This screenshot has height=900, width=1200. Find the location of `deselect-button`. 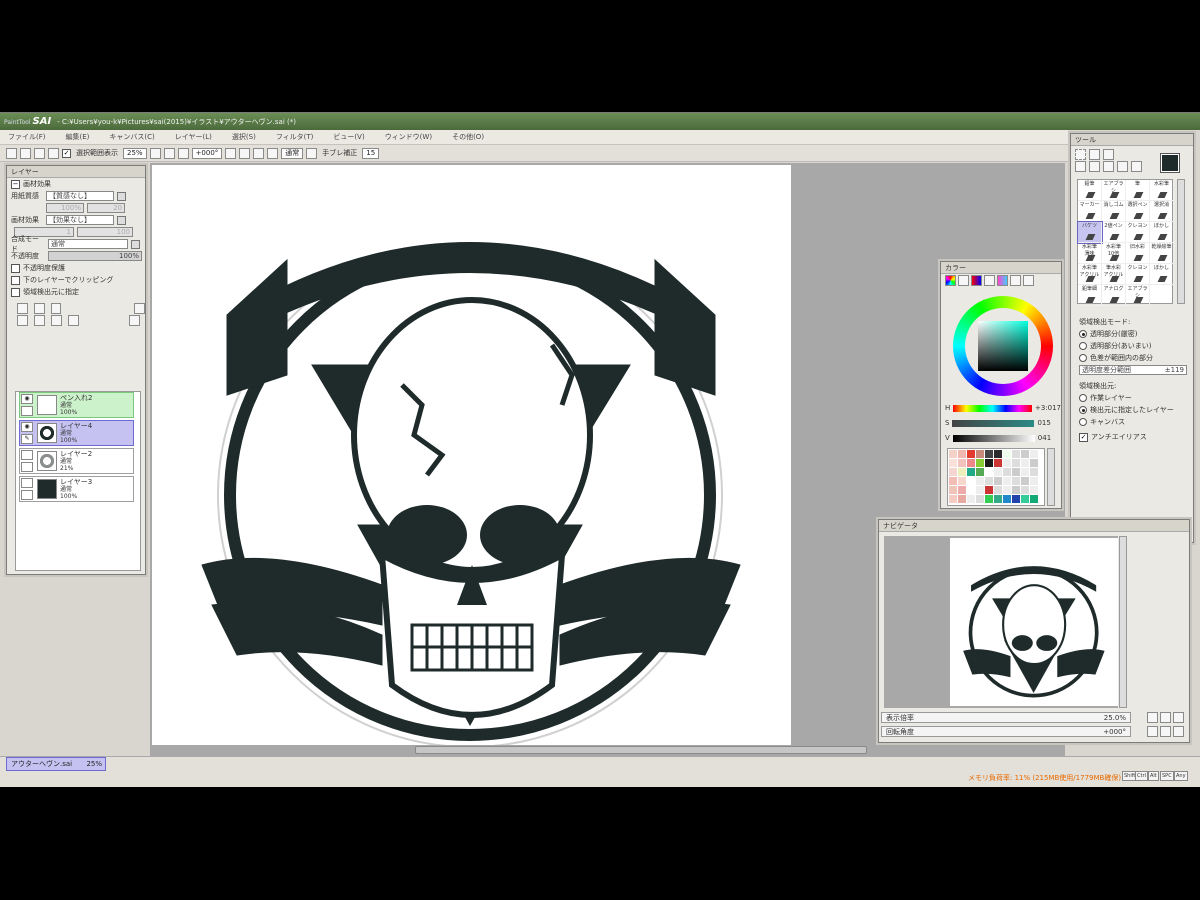

deselect-button is located at coordinates (39, 153).